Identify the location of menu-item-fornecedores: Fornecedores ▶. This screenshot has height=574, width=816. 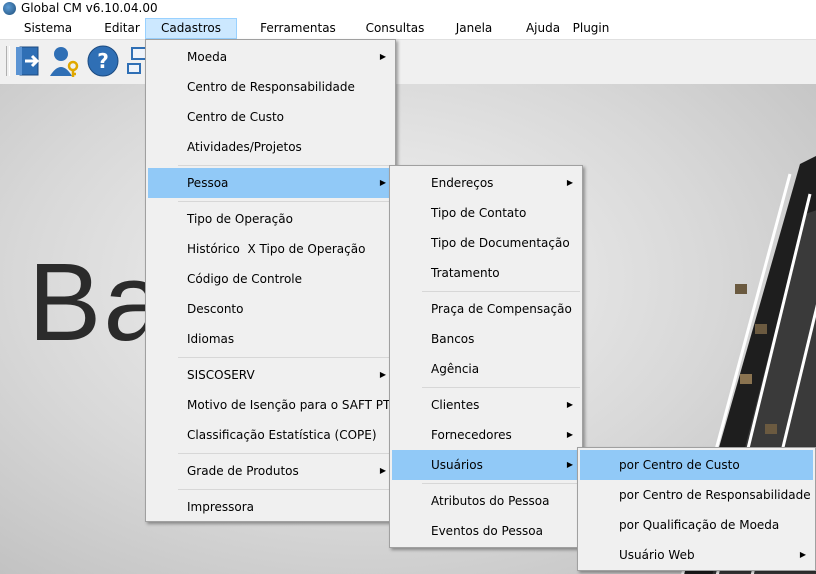
(486, 435).